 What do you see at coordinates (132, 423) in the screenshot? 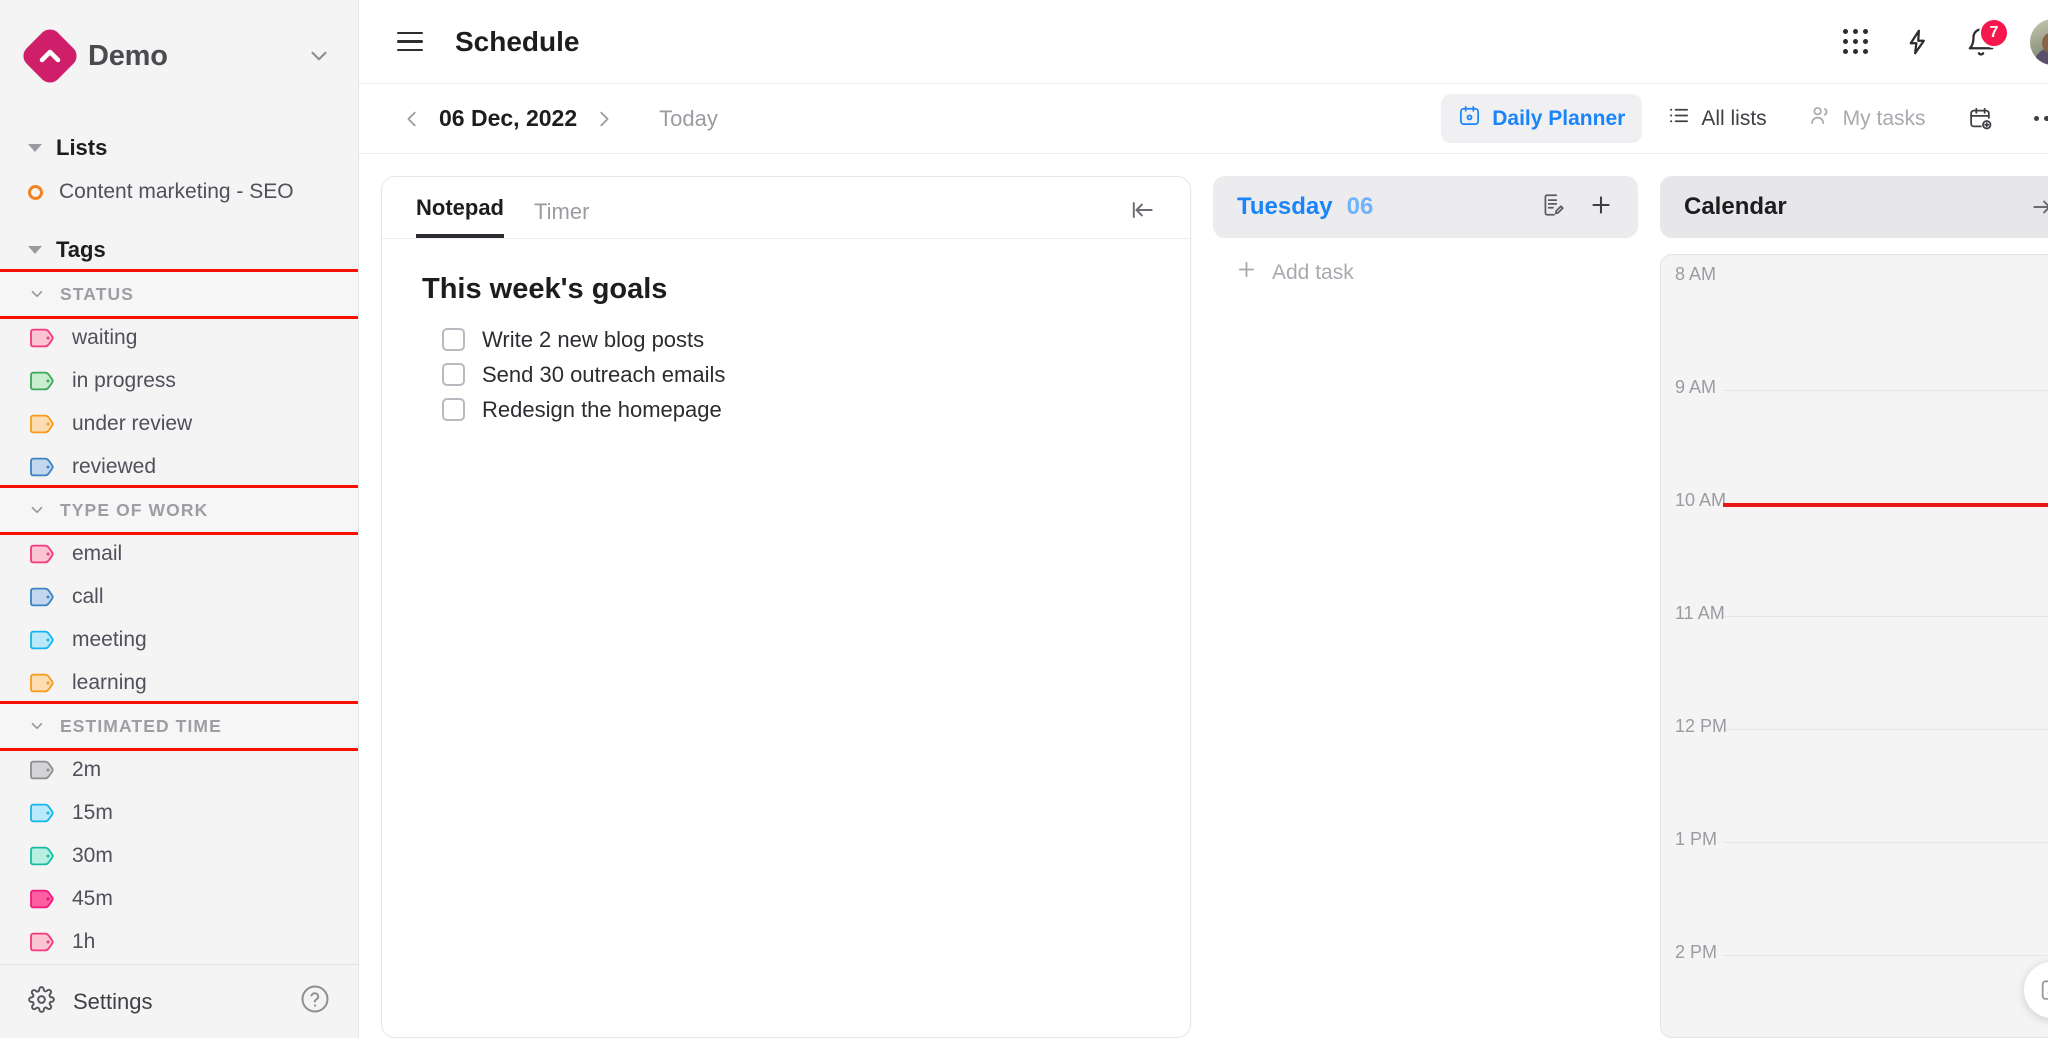
I see `tag-label: under review` at bounding box center [132, 423].